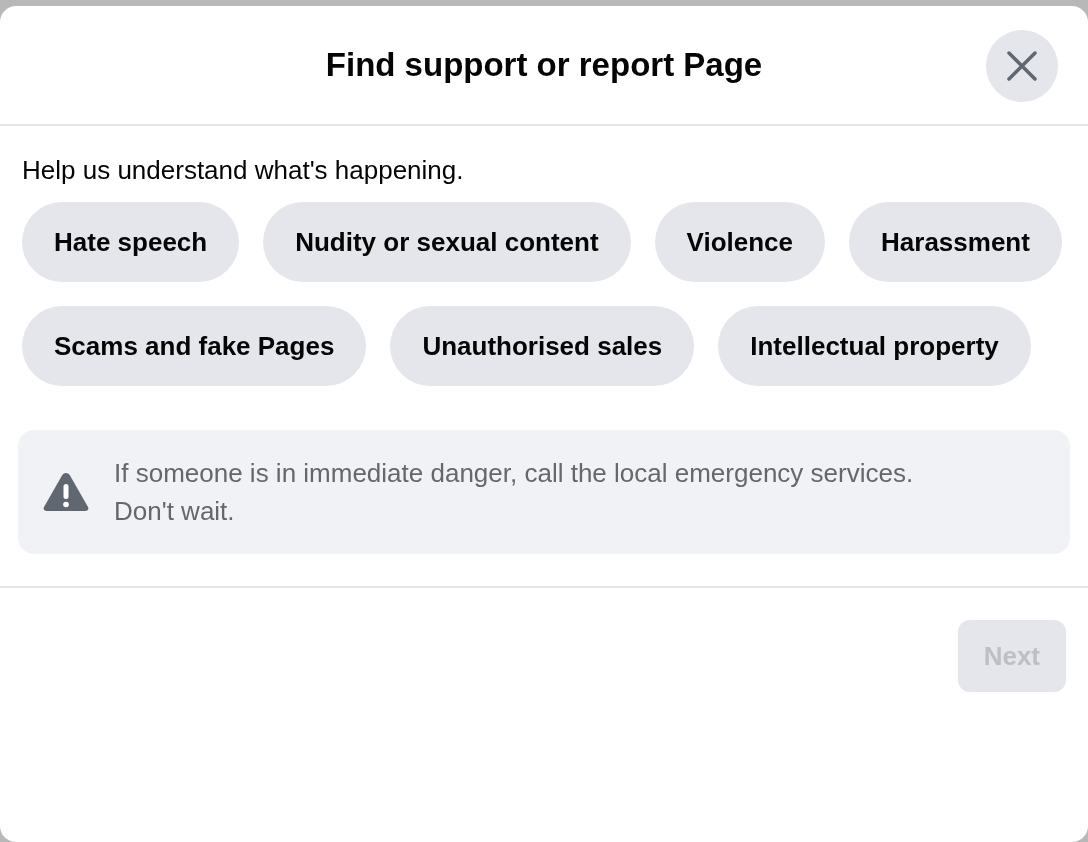 The image size is (1088, 842). What do you see at coordinates (194, 346) in the screenshot?
I see `category-chip: Scams and fake Pages` at bounding box center [194, 346].